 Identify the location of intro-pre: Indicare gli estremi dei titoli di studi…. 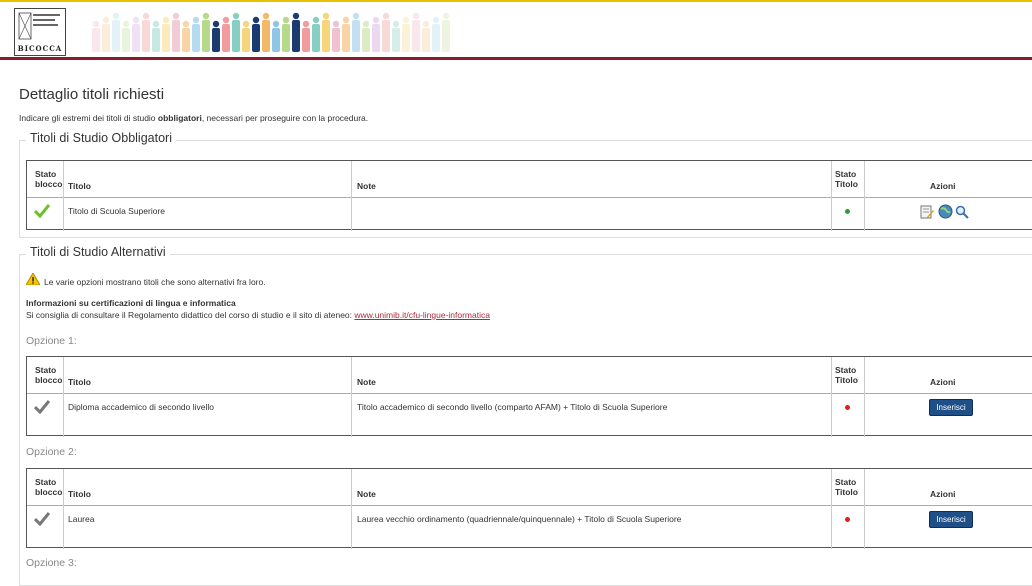
(88, 118).